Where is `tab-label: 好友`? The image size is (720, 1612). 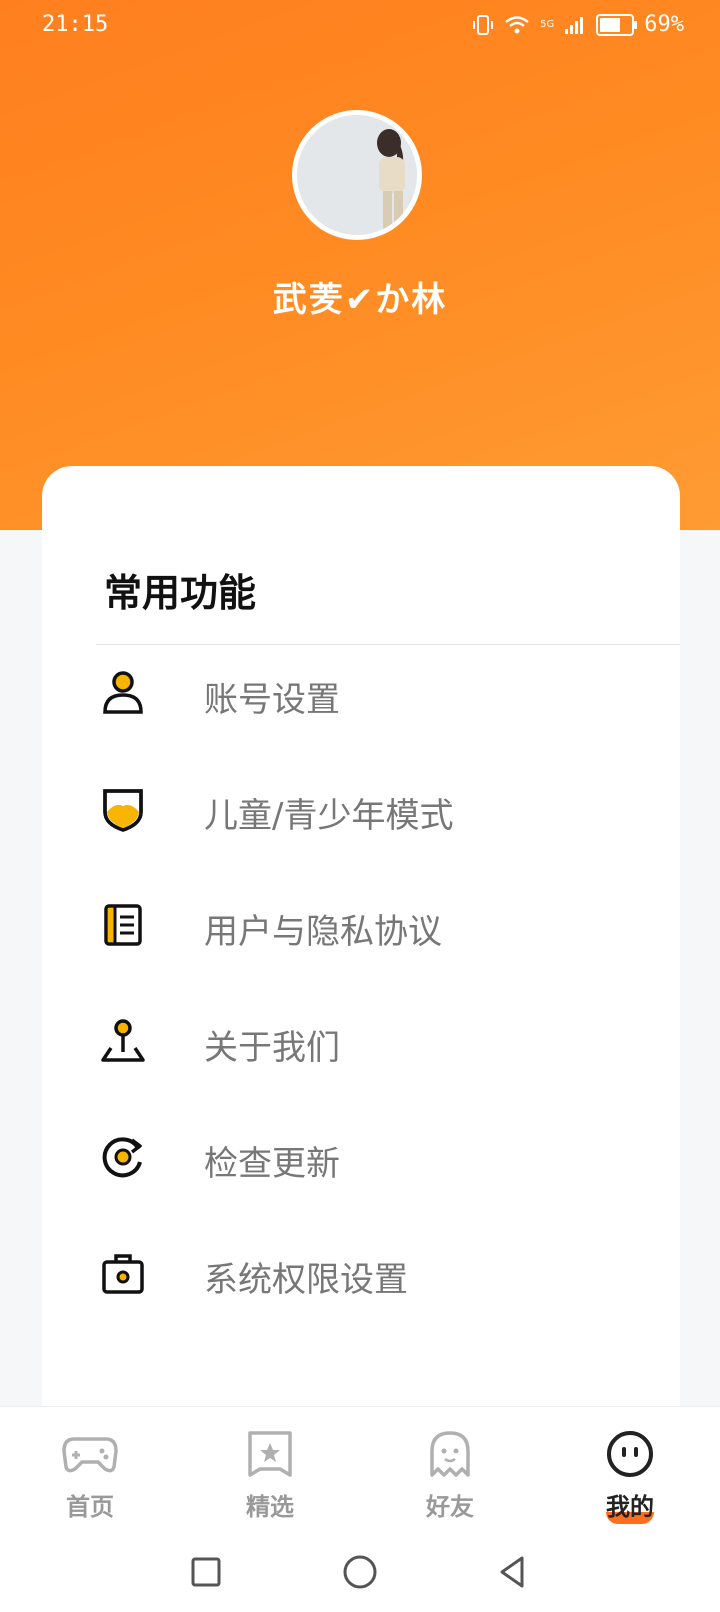 tab-label: 好友 is located at coordinates (450, 1507).